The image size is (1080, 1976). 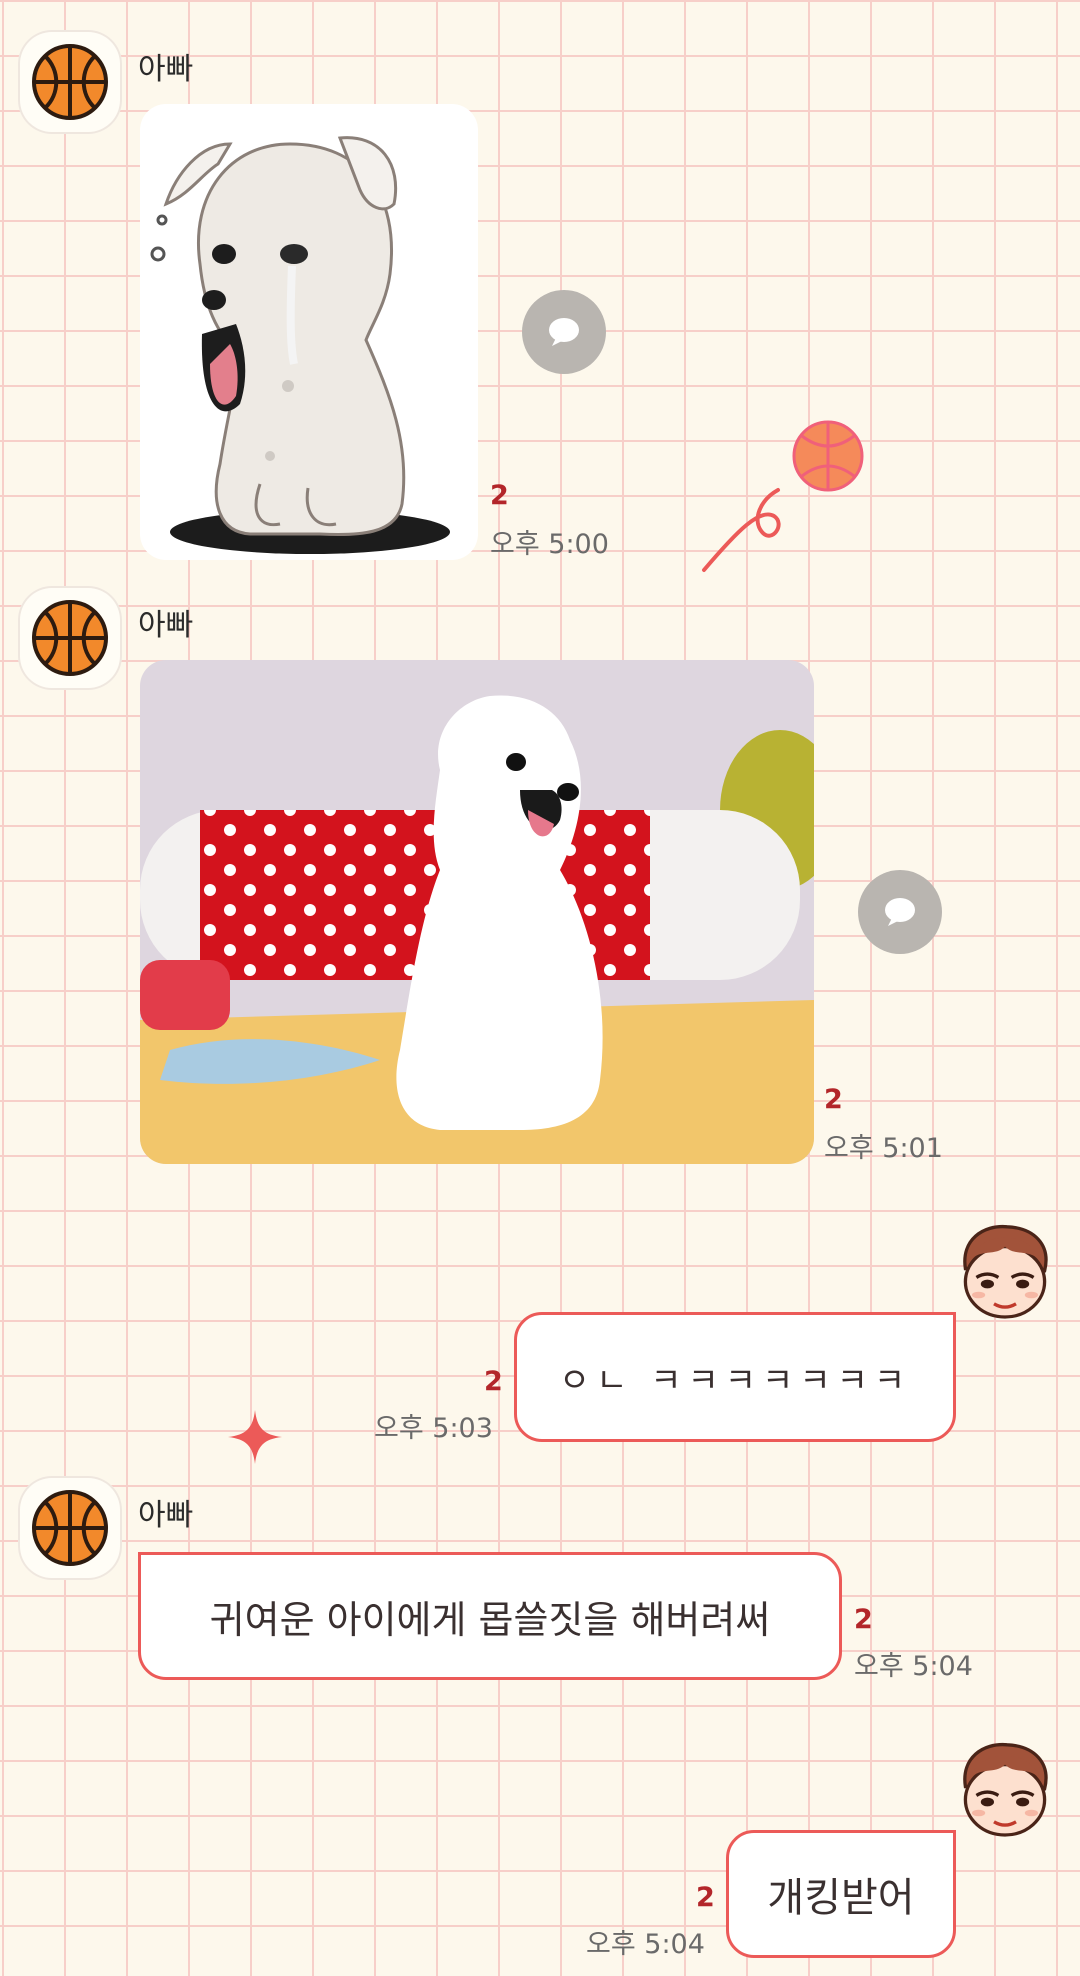 I want to click on message-time: 오후 5:00, so click(x=549, y=544).